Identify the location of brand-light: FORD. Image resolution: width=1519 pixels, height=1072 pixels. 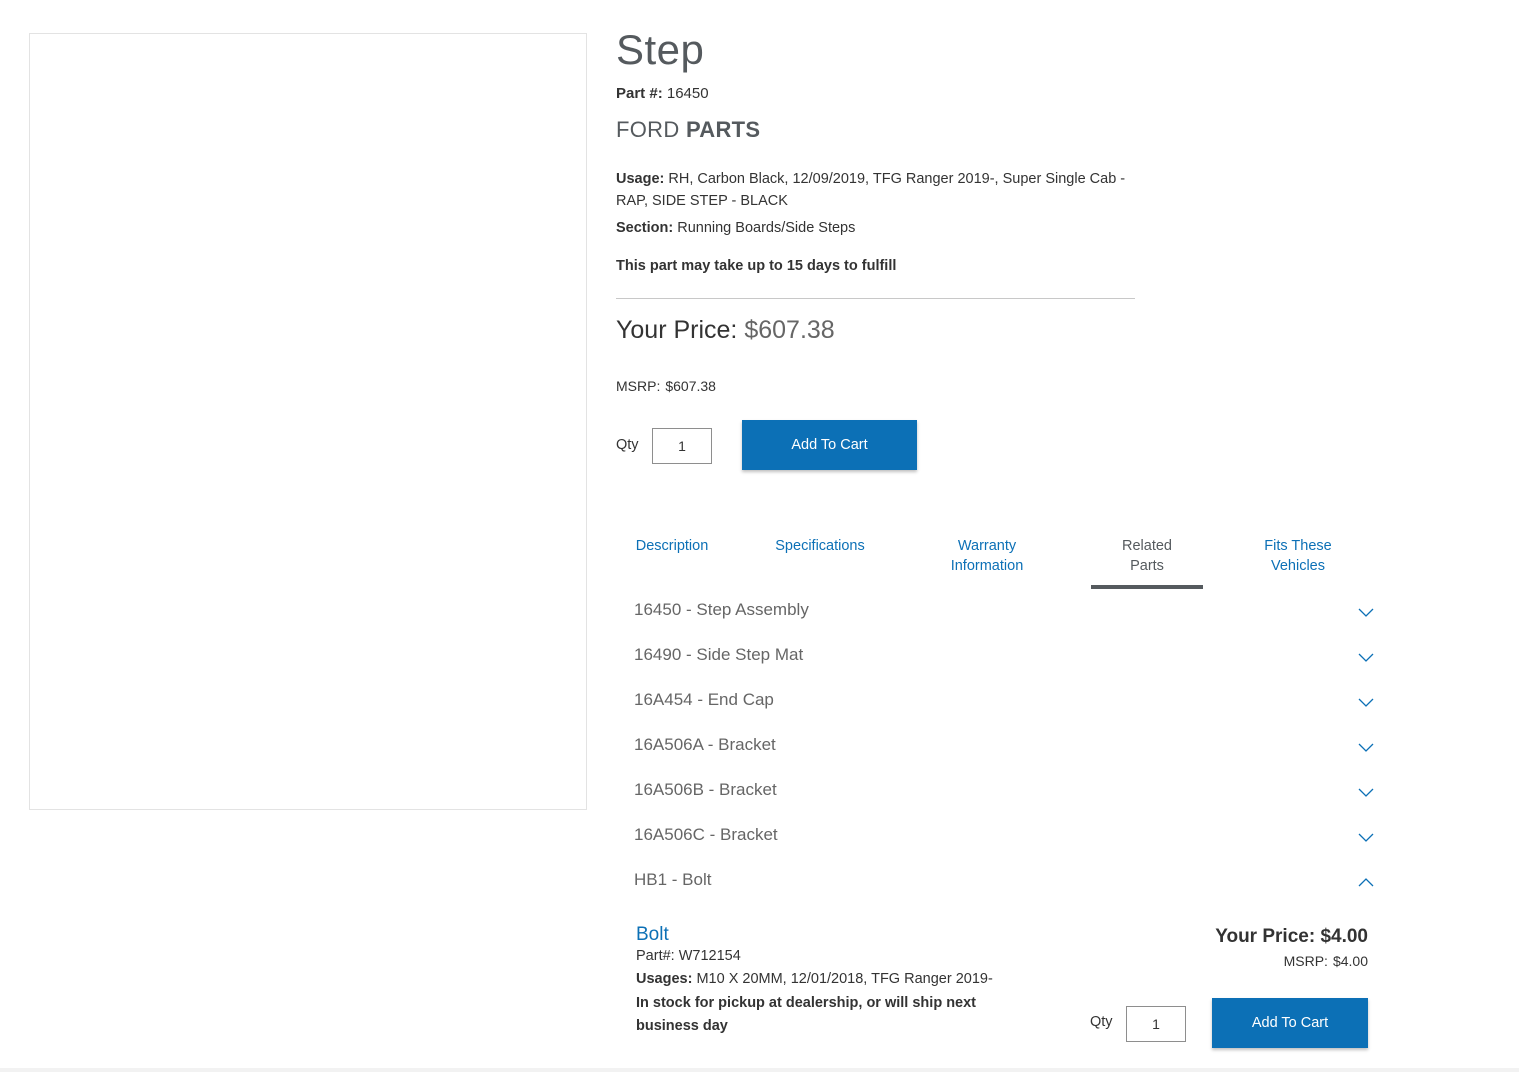
(648, 129).